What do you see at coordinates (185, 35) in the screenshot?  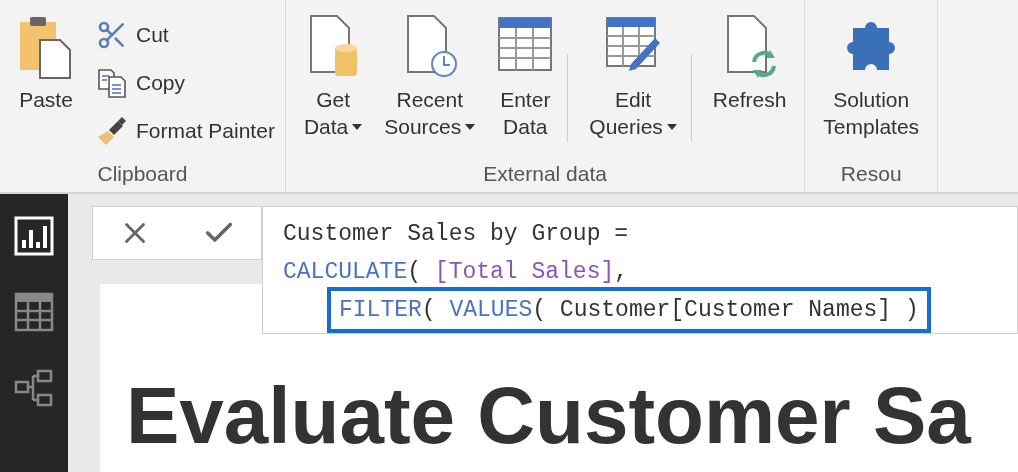 I see `ribbon-button: Cut` at bounding box center [185, 35].